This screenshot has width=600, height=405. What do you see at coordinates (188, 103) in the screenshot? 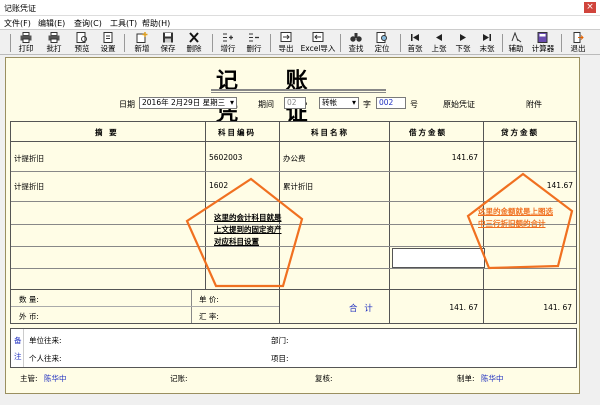
I see `date-picker: 2016年 2月29日 星期三` at bounding box center [188, 103].